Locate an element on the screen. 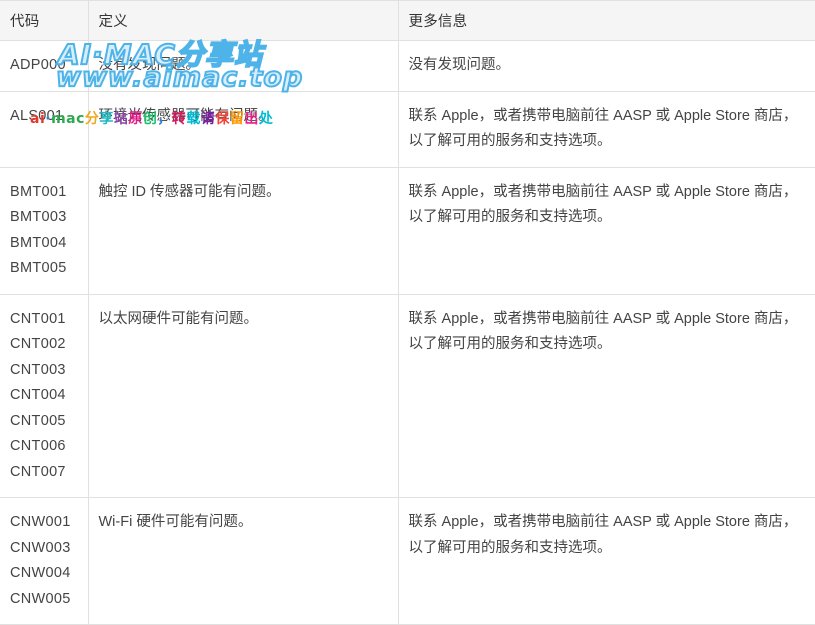 The image size is (815, 625). cell-definition: 环境光传感器可能有问题。 is located at coordinates (243, 129).